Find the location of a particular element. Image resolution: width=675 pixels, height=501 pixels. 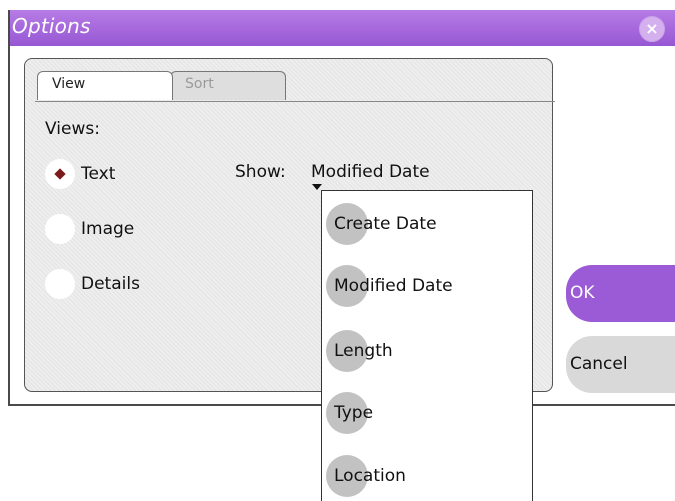

radio-details is located at coordinates (60, 284).